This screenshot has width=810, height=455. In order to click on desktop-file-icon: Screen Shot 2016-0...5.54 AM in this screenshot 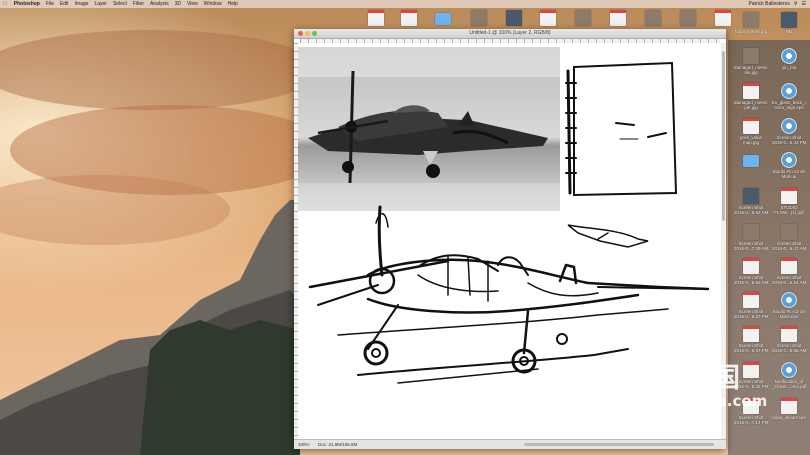, I will do `click(789, 271)`.